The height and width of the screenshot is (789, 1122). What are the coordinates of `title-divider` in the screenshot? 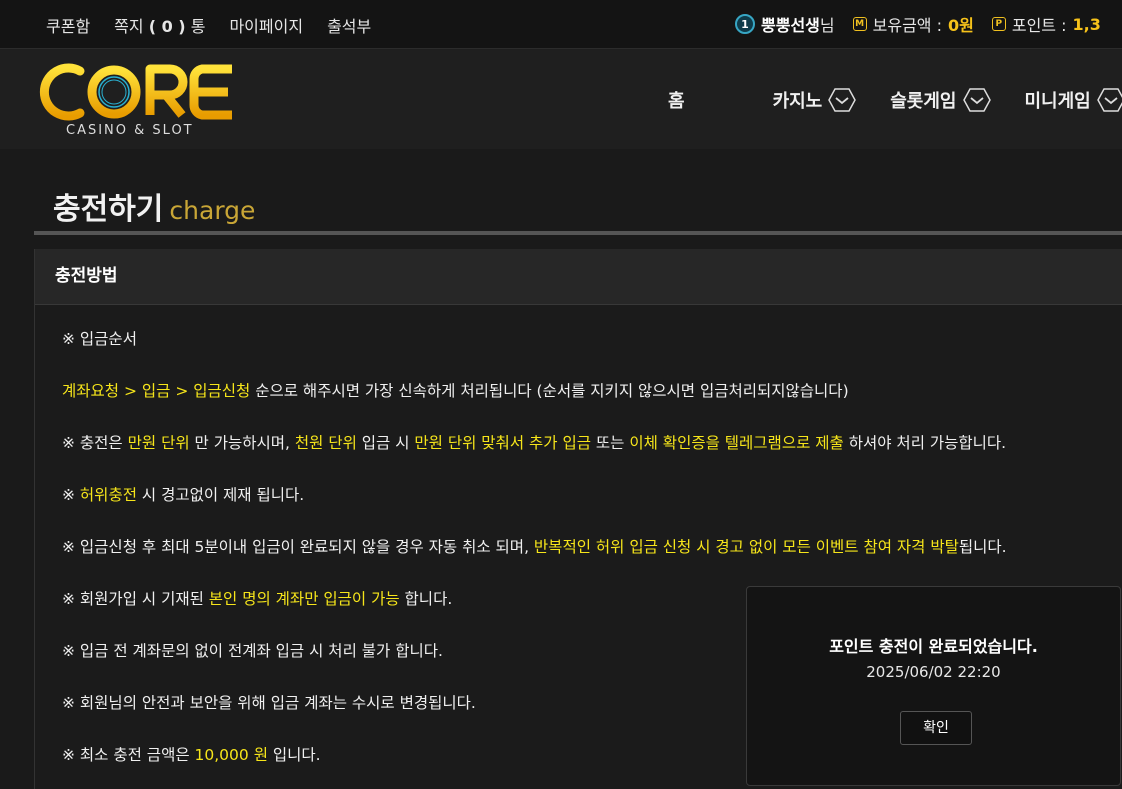 It's located at (578, 233).